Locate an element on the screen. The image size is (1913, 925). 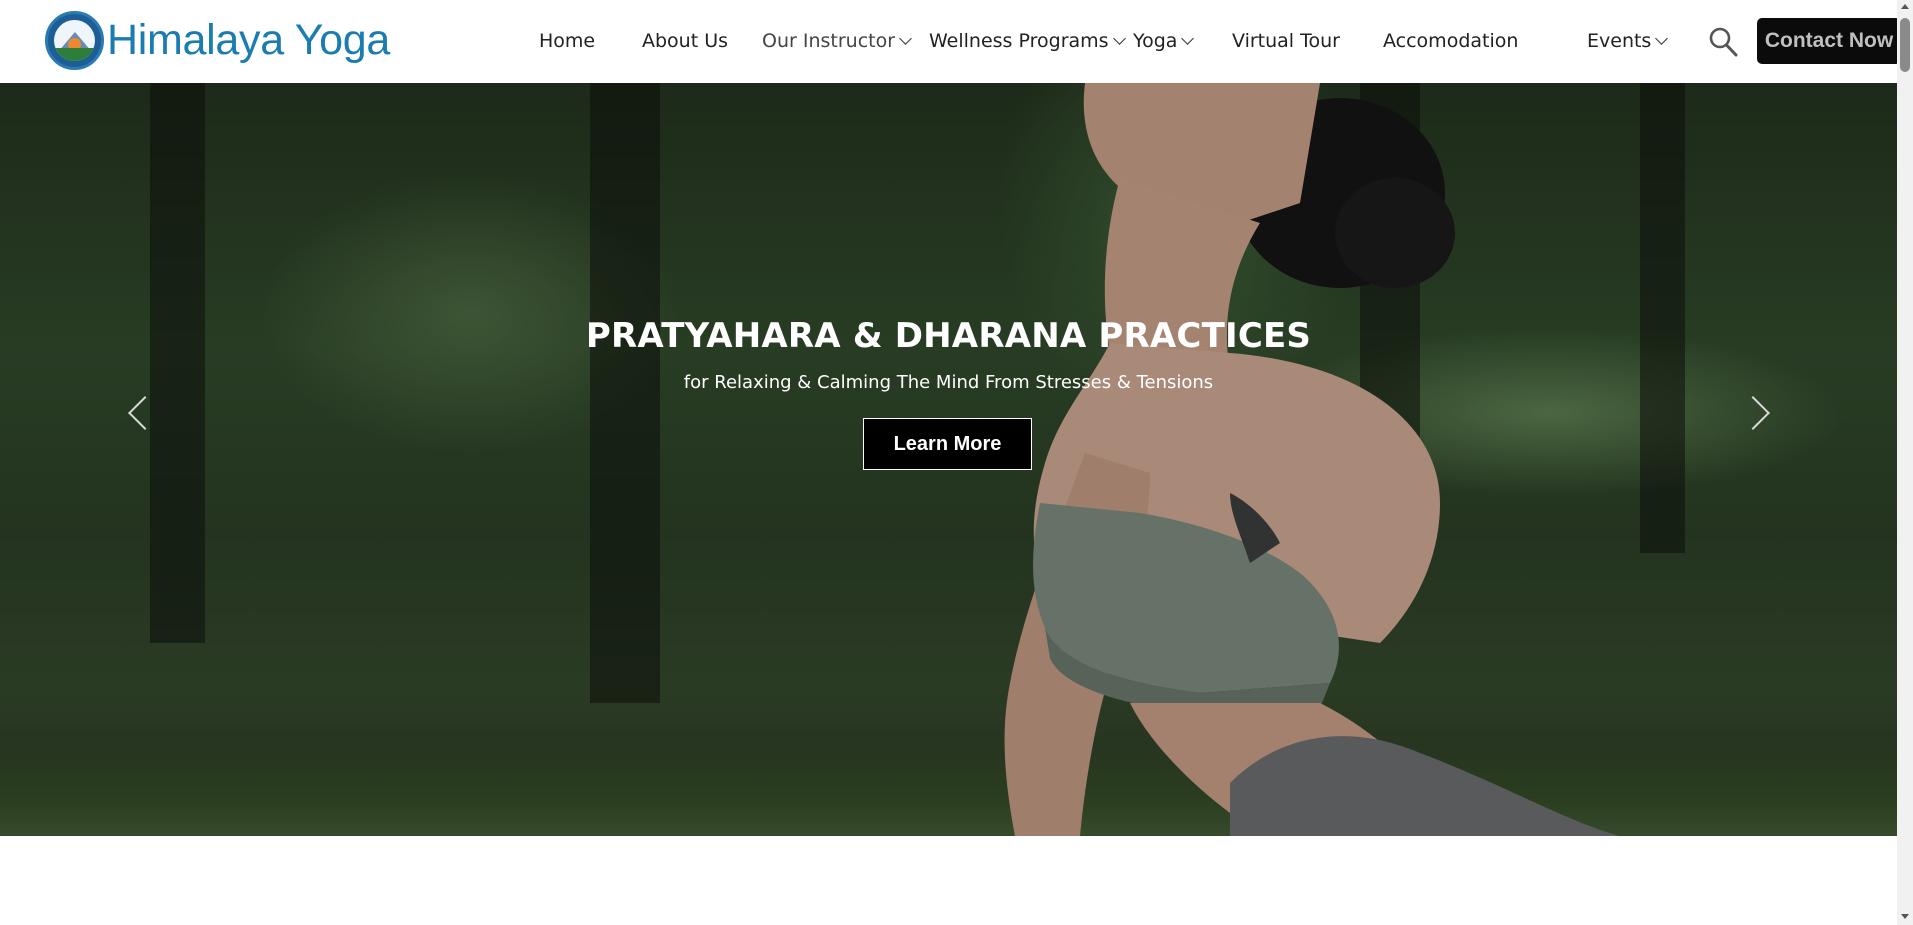
nav-item-label: Our Instructor is located at coordinates (829, 41).